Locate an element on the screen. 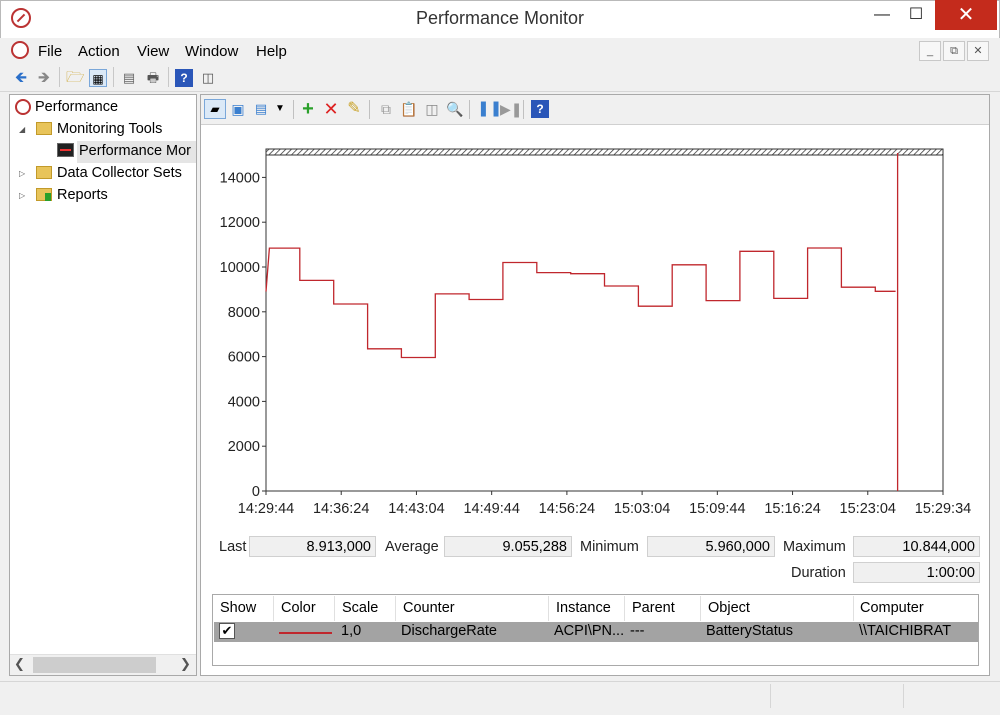 The image size is (1000, 715). x-tick-label: 14:36:24 is located at coordinates (341, 509).